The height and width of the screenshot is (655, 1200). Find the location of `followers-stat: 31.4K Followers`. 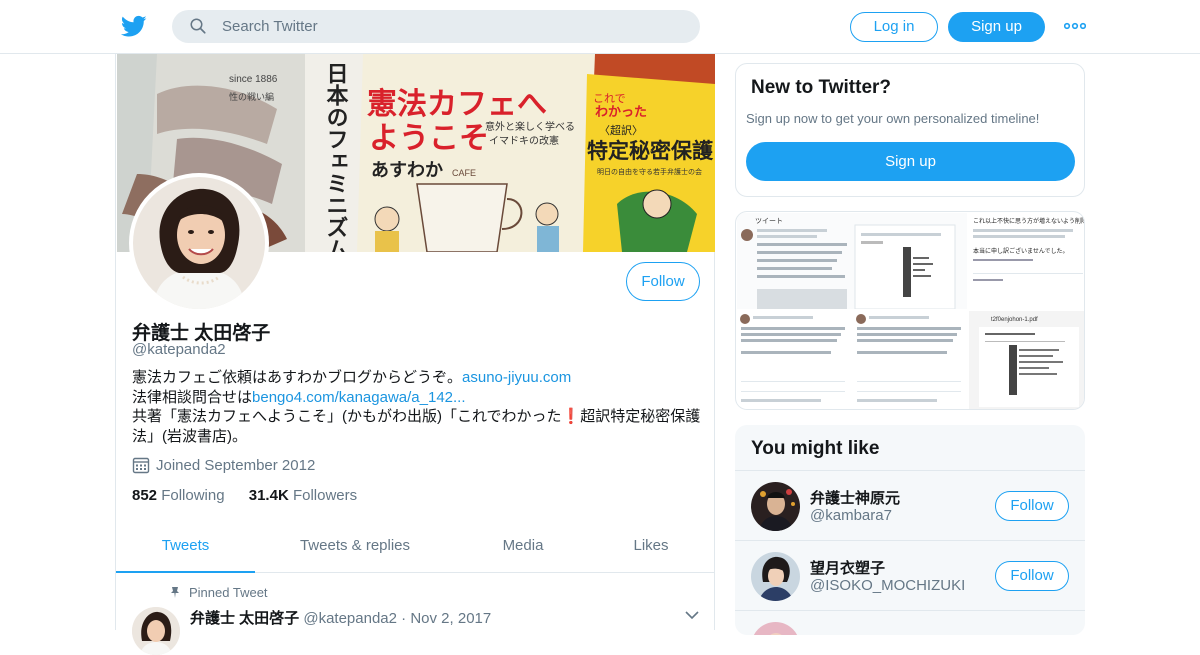

followers-stat: 31.4K Followers is located at coordinates (303, 495).